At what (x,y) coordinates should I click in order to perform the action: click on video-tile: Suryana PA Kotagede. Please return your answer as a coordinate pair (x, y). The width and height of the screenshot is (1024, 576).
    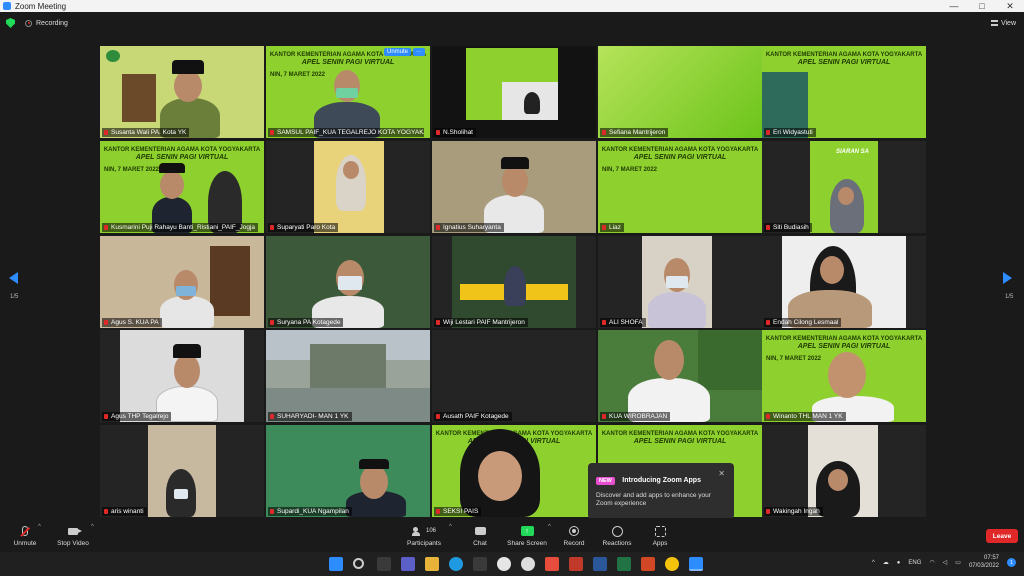
    Looking at the image, I should click on (348, 282).